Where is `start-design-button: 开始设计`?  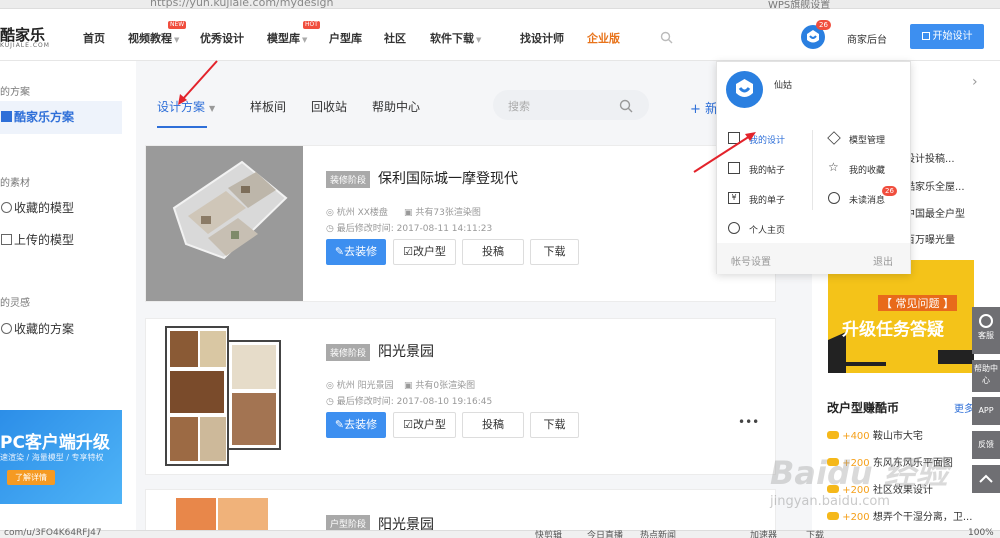
start-design-button: 开始设计 is located at coordinates (947, 36).